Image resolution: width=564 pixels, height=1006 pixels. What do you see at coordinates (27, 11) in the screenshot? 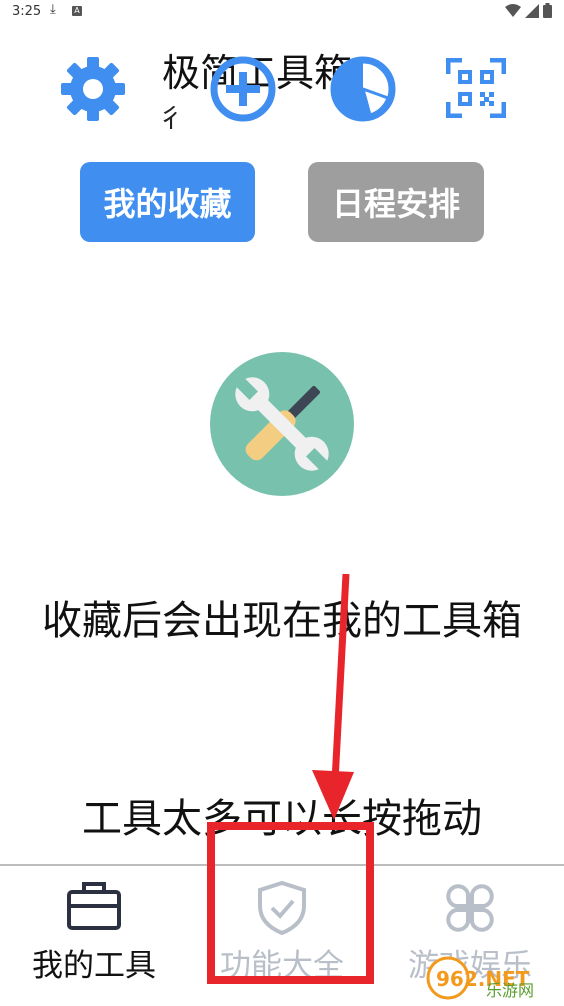
I see `status-time: 3:25` at bounding box center [27, 11].